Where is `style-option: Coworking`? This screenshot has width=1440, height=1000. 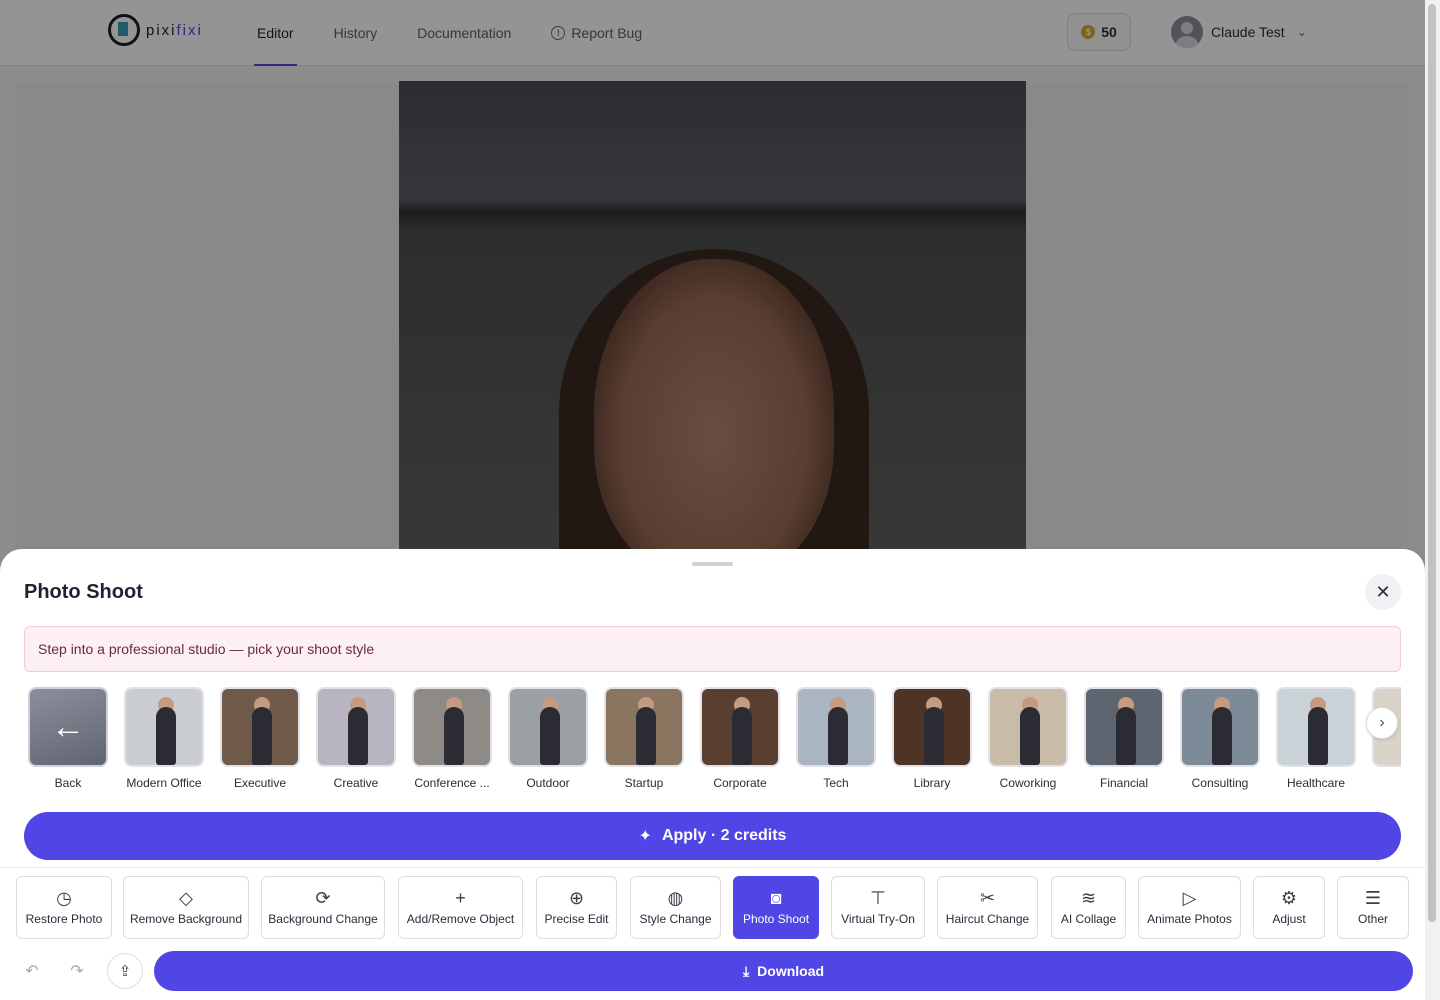
style-option: Coworking is located at coordinates (1028, 738).